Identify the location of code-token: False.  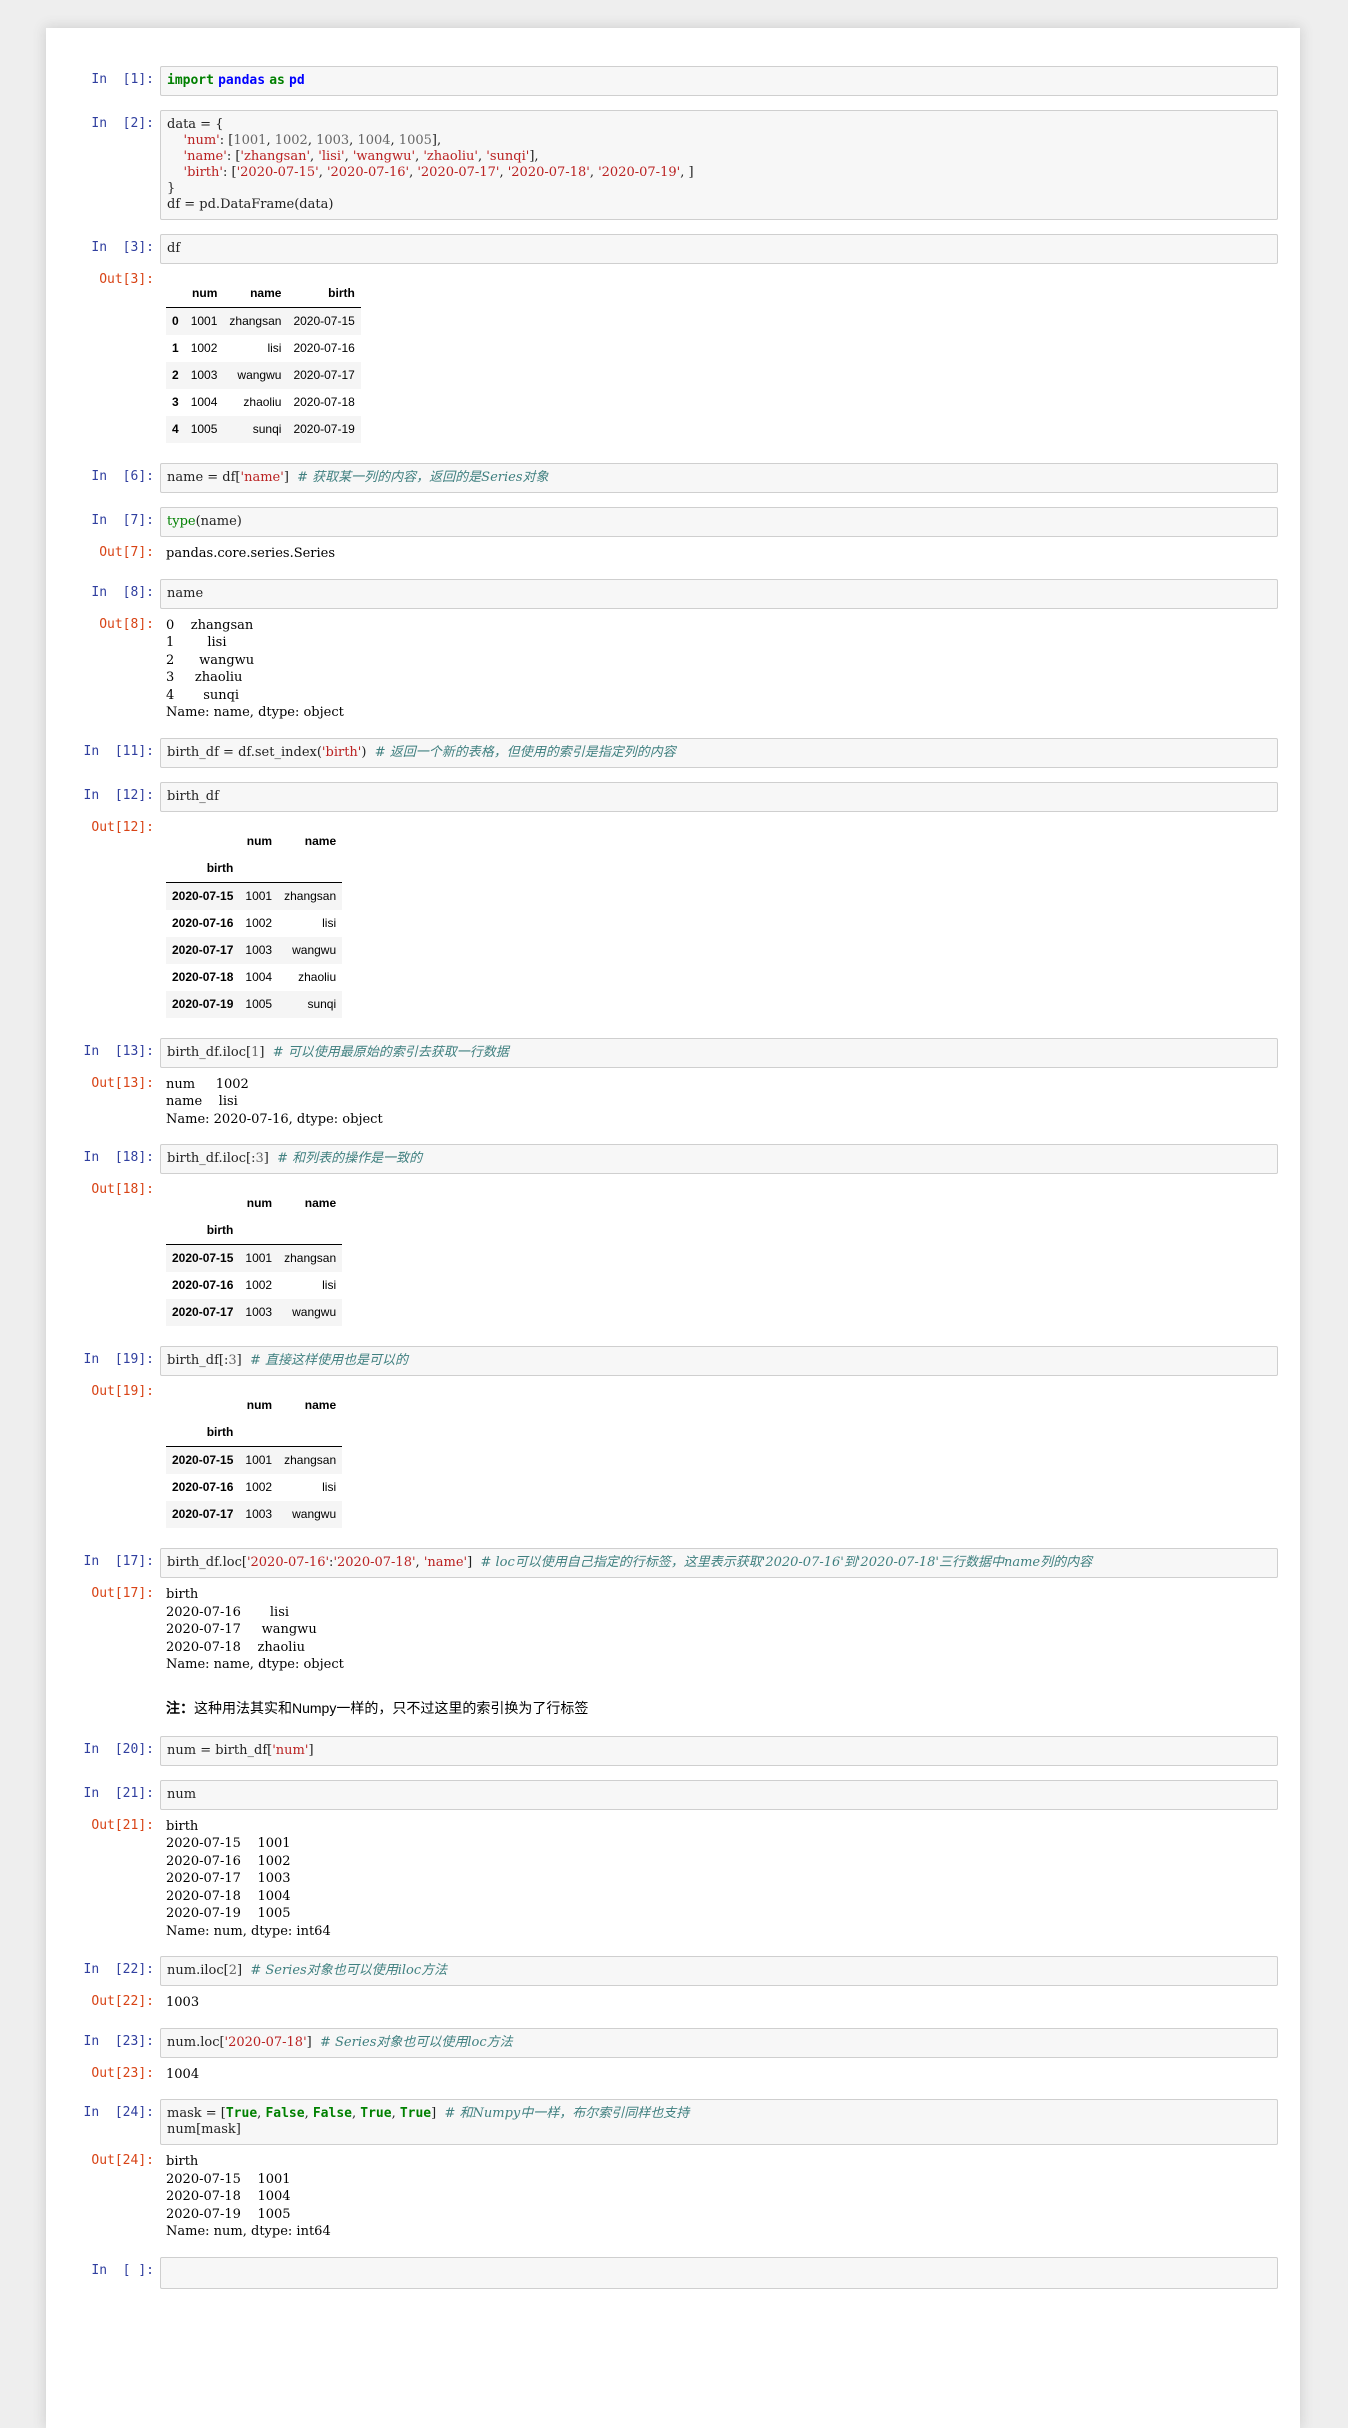
(285, 2113).